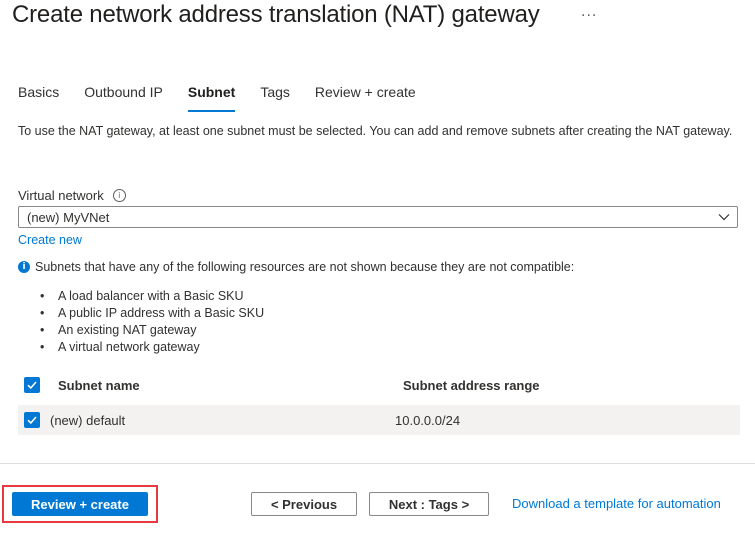 Image resolution: width=755 pixels, height=542 pixels. What do you see at coordinates (379, 420) in the screenshot?
I see `table-row: (new) default 10.0.0.0/24` at bounding box center [379, 420].